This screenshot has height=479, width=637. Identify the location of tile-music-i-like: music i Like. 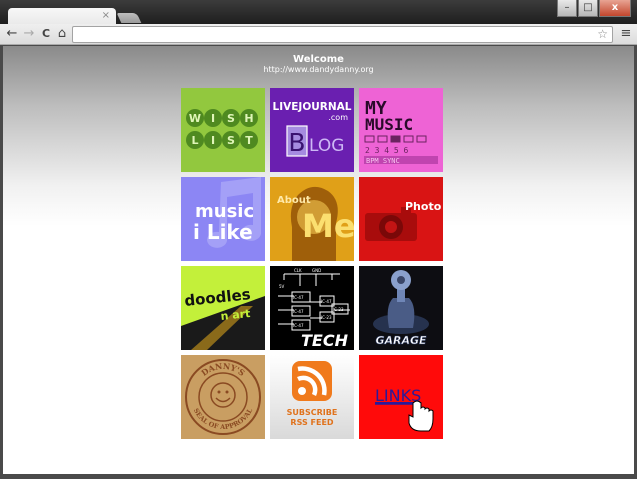
(223, 219).